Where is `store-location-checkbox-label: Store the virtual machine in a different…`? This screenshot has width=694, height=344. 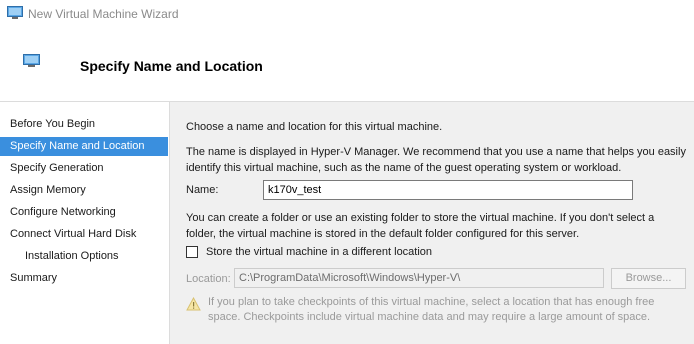
store-location-checkbox-label: Store the virtual machine in a different… is located at coordinates (319, 252).